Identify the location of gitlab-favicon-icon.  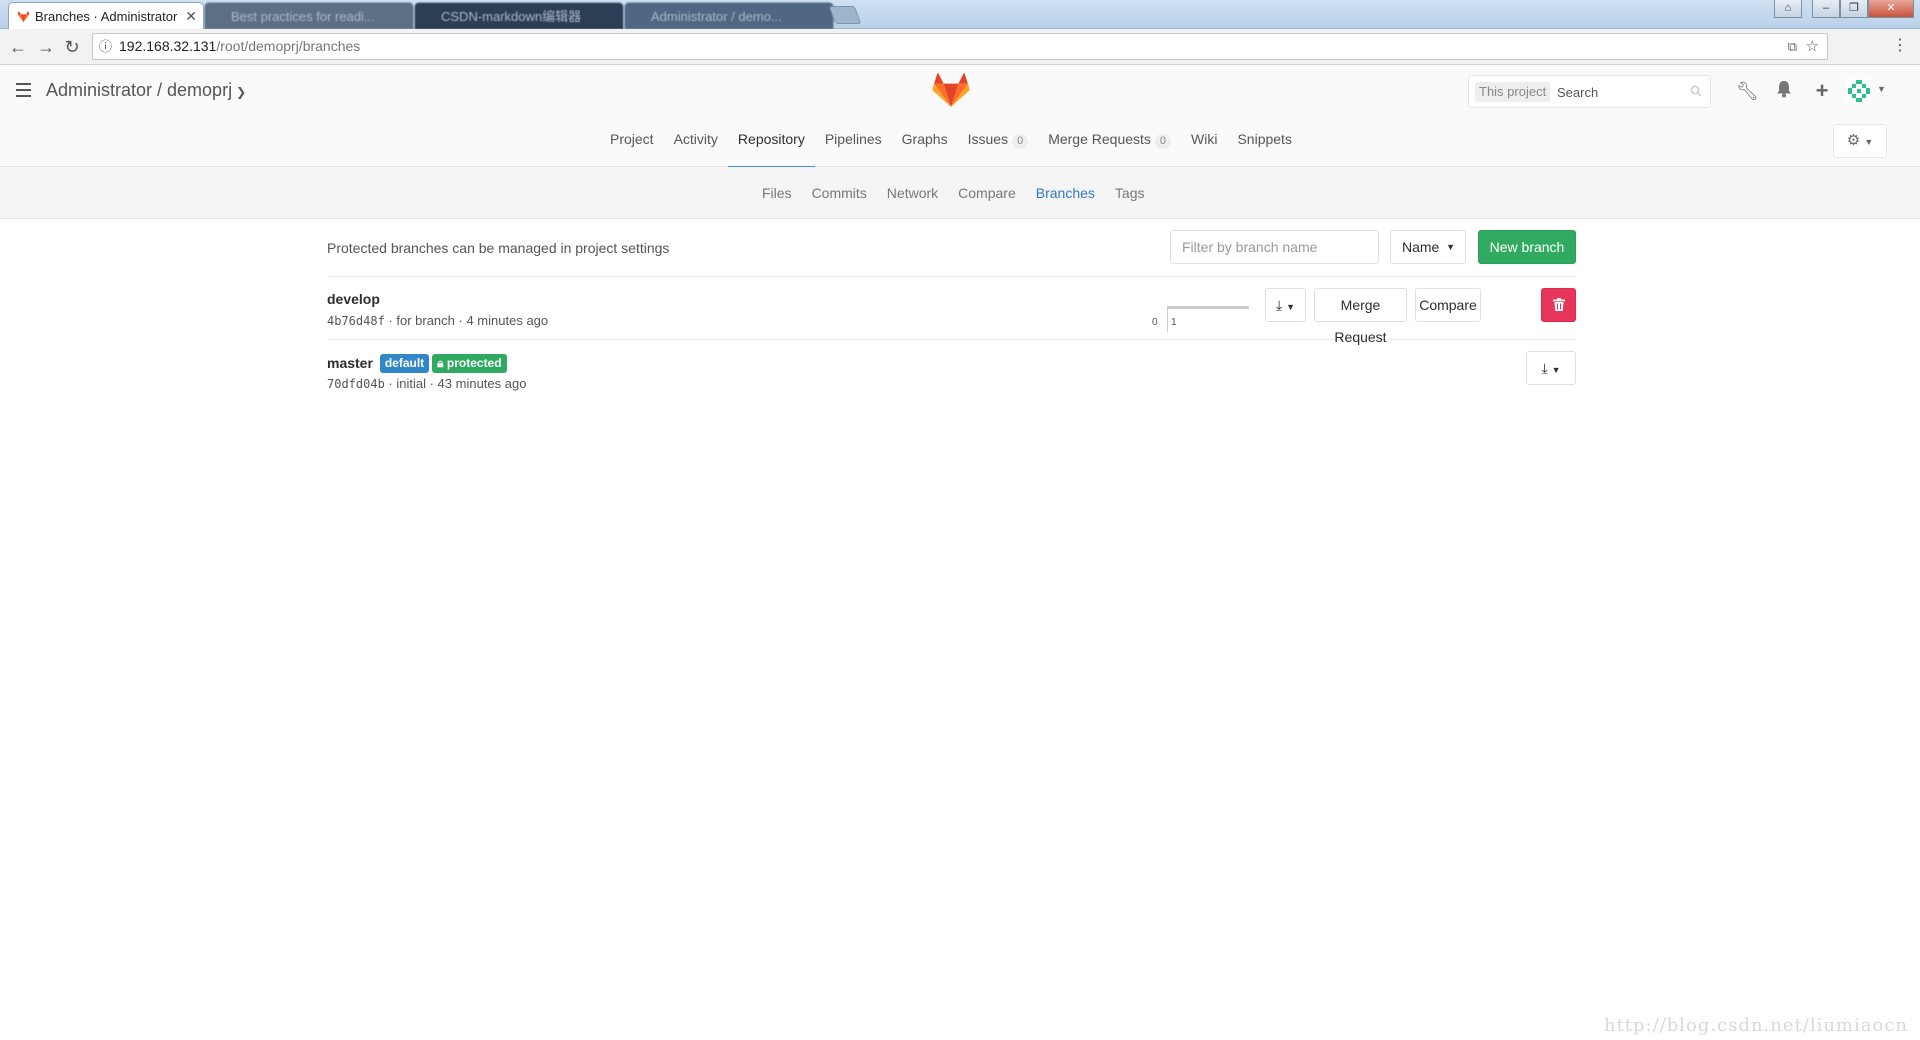
(23, 16).